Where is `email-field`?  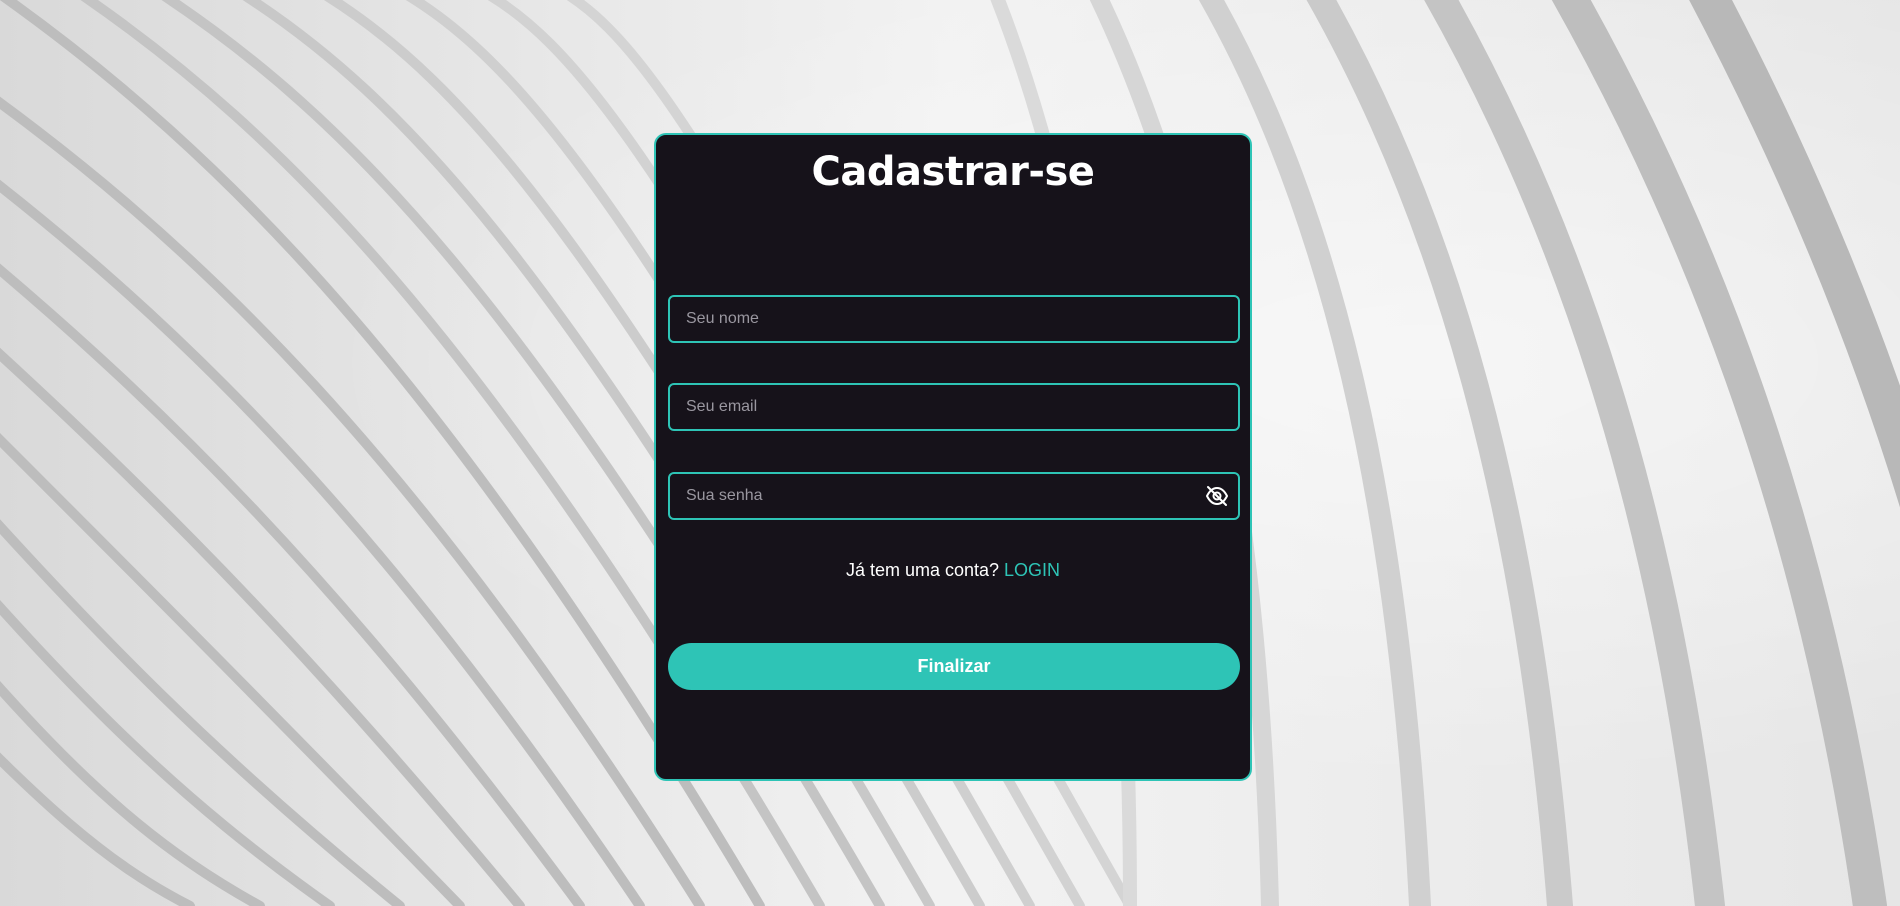 email-field is located at coordinates (954, 407).